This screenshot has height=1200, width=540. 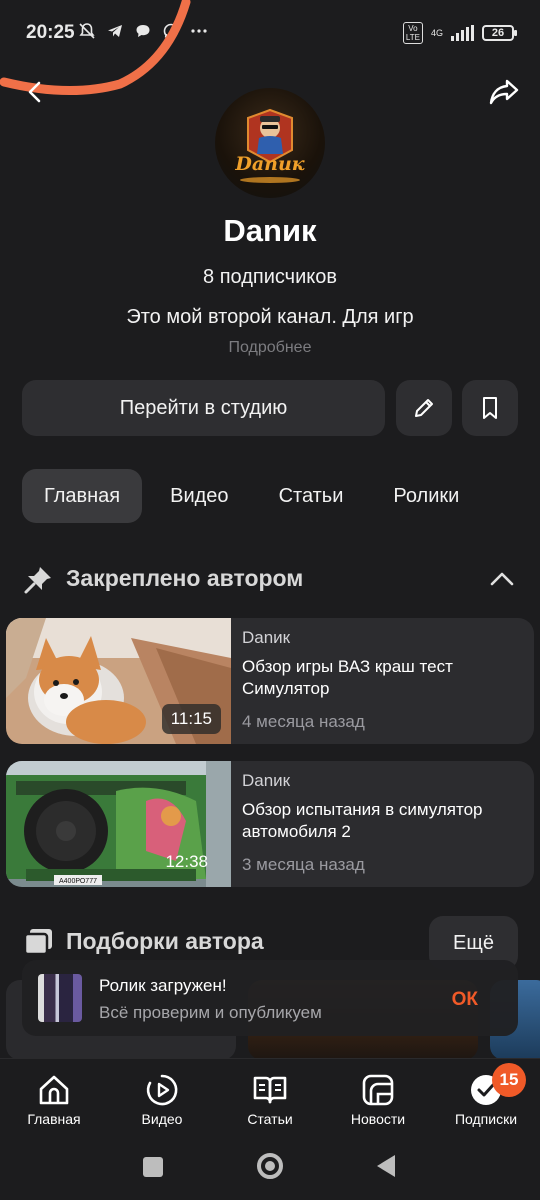 I want to click on bell-off-icon, so click(x=87, y=31).